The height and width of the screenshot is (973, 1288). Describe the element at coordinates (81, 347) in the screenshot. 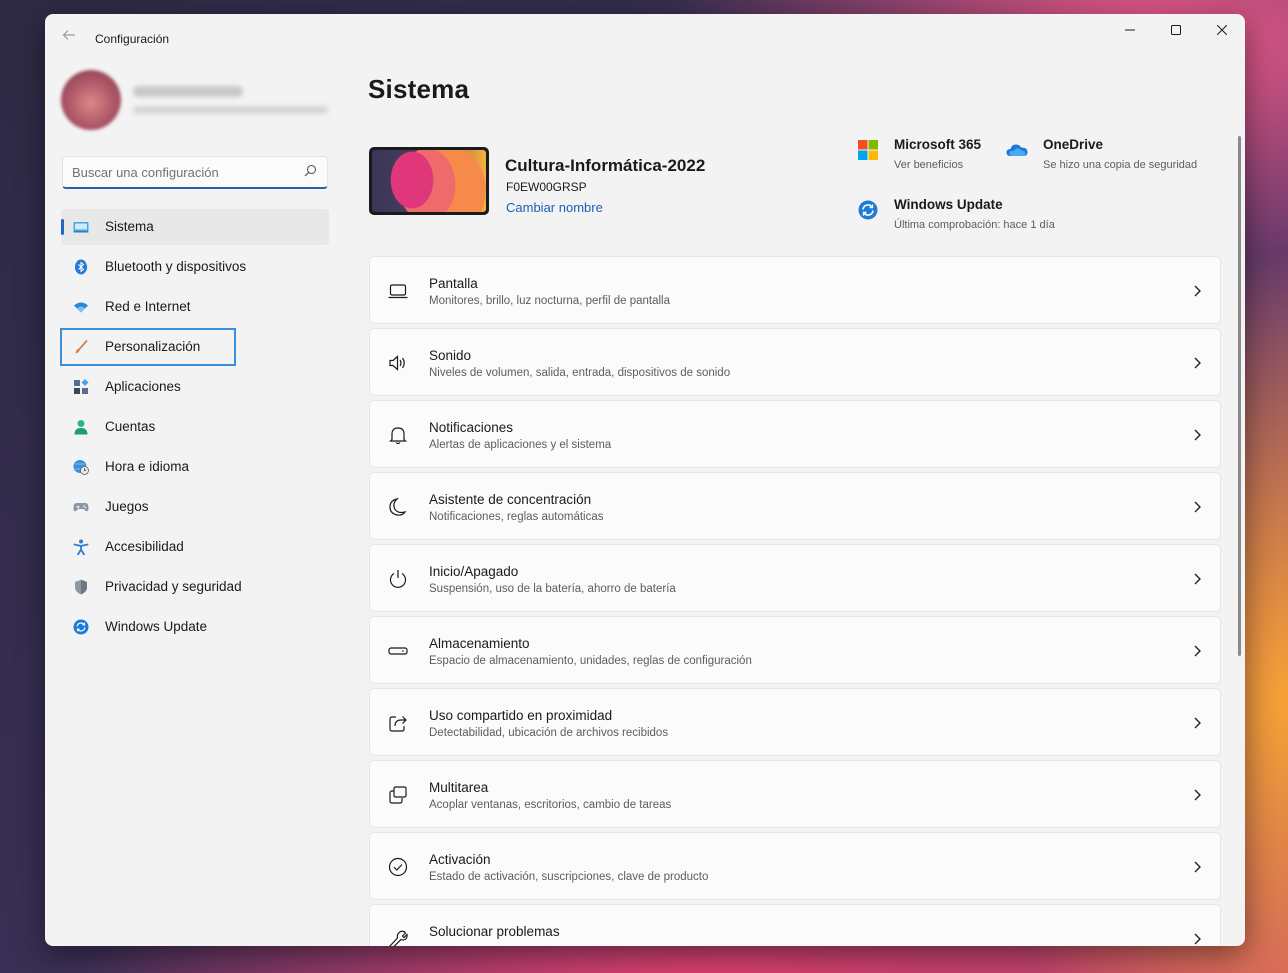

I see `brush-icon` at that location.